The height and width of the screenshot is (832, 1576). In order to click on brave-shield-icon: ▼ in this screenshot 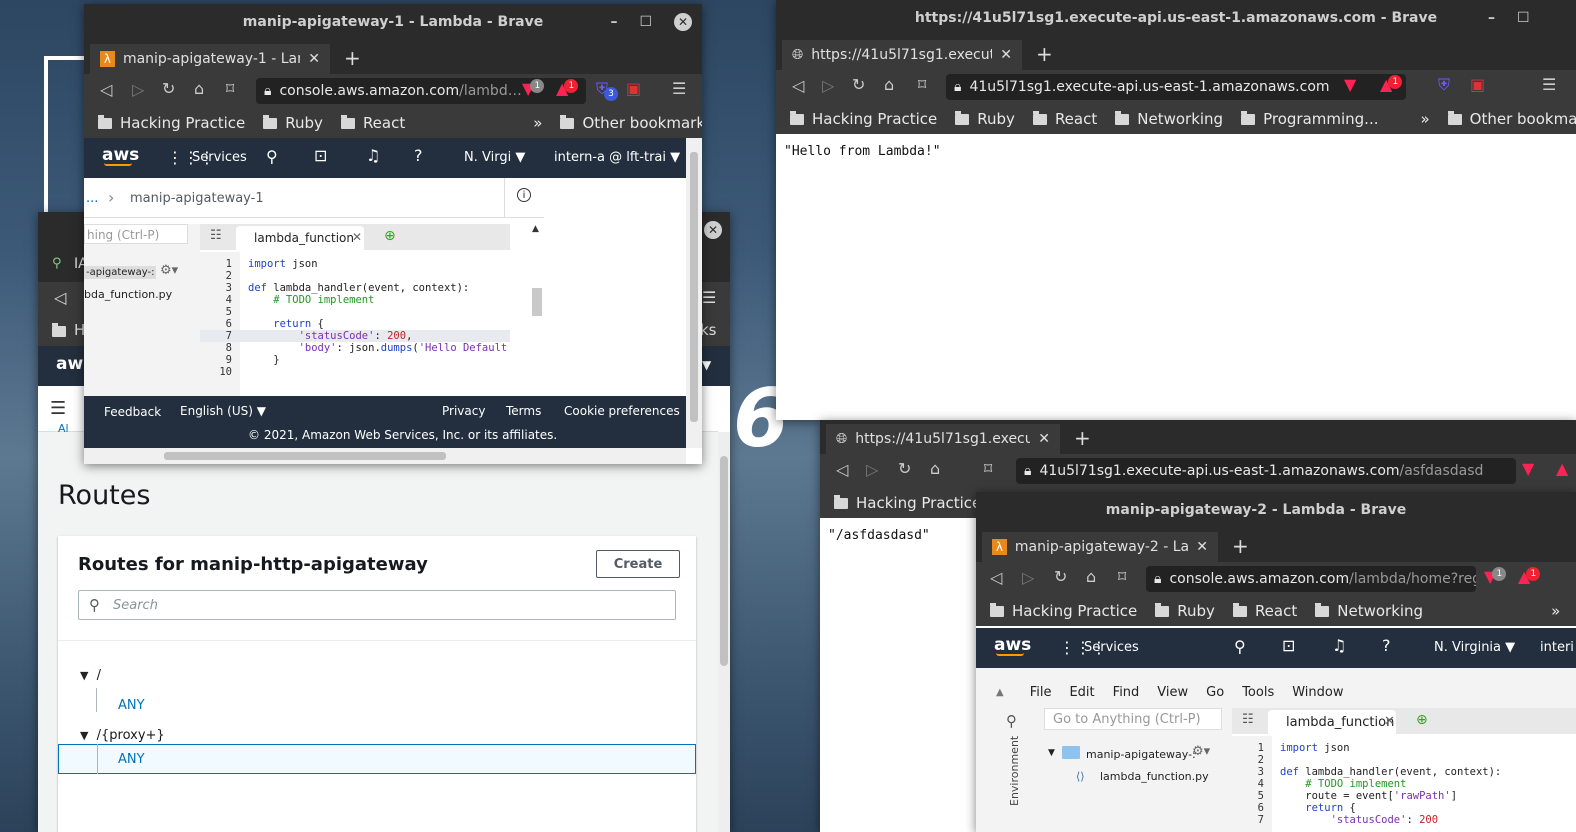, I will do `click(1528, 468)`.